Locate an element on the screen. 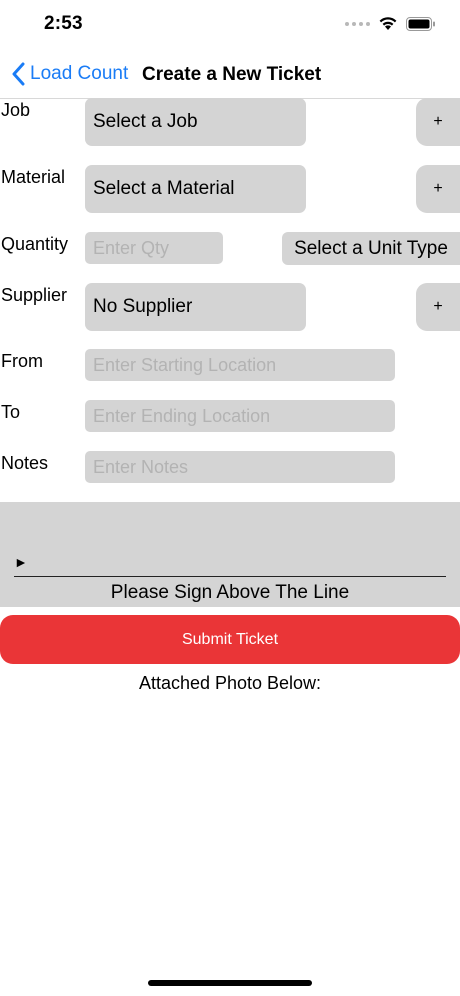 This screenshot has width=460, height=996. wifi-icon is located at coordinates (388, 23).